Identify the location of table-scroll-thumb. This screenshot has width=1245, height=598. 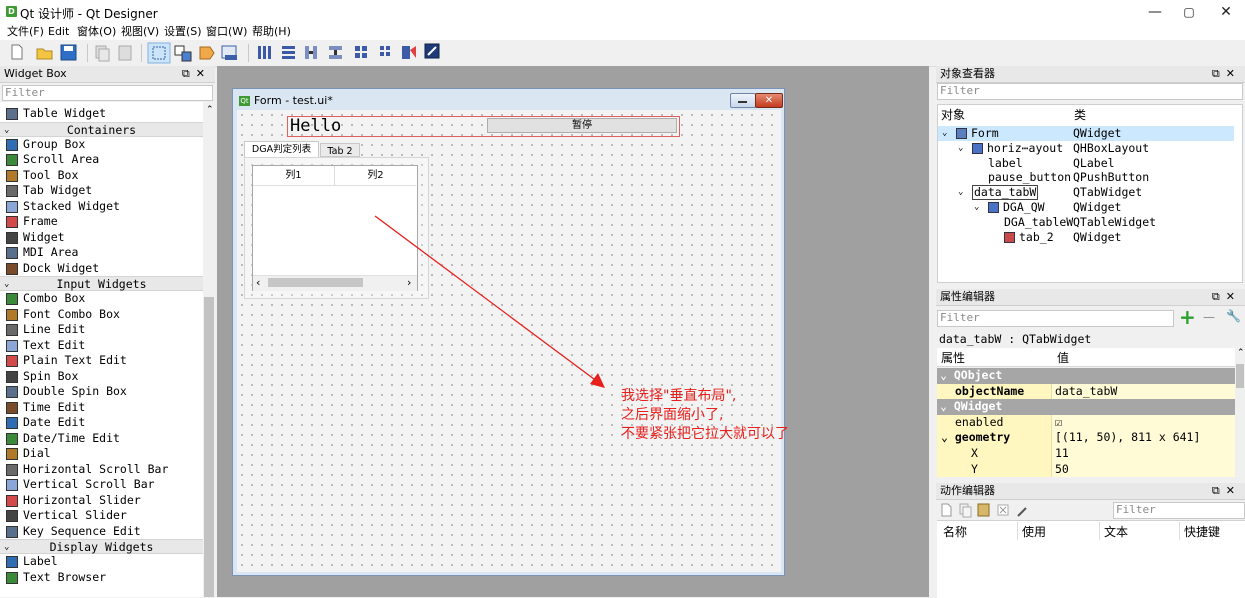
(315, 282).